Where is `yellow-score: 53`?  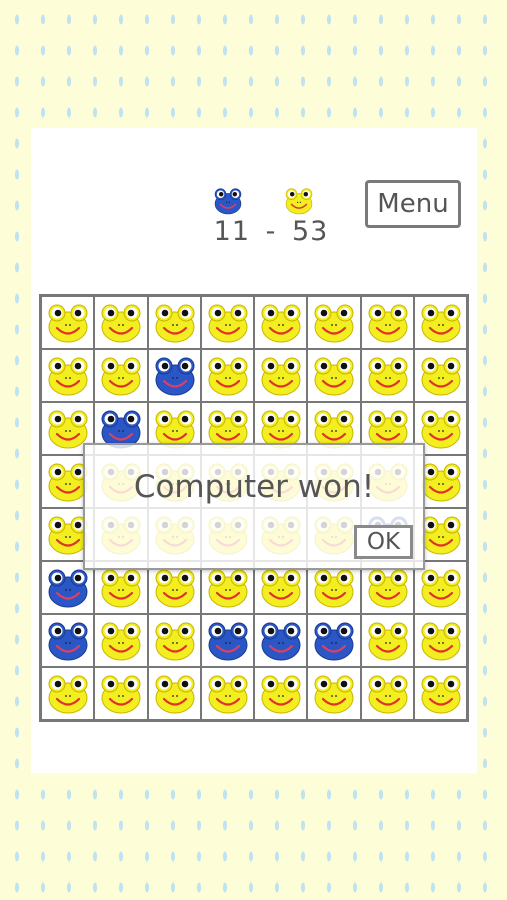
yellow-score: 53 is located at coordinates (310, 231).